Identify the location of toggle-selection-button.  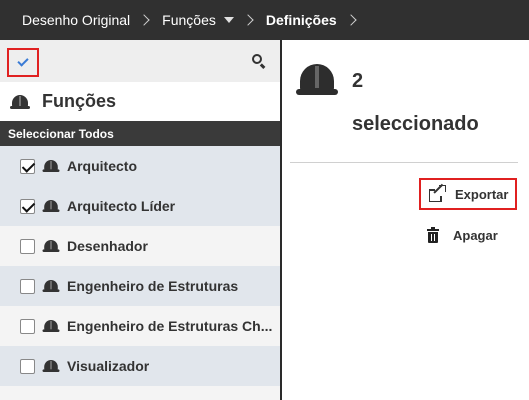
(23, 62).